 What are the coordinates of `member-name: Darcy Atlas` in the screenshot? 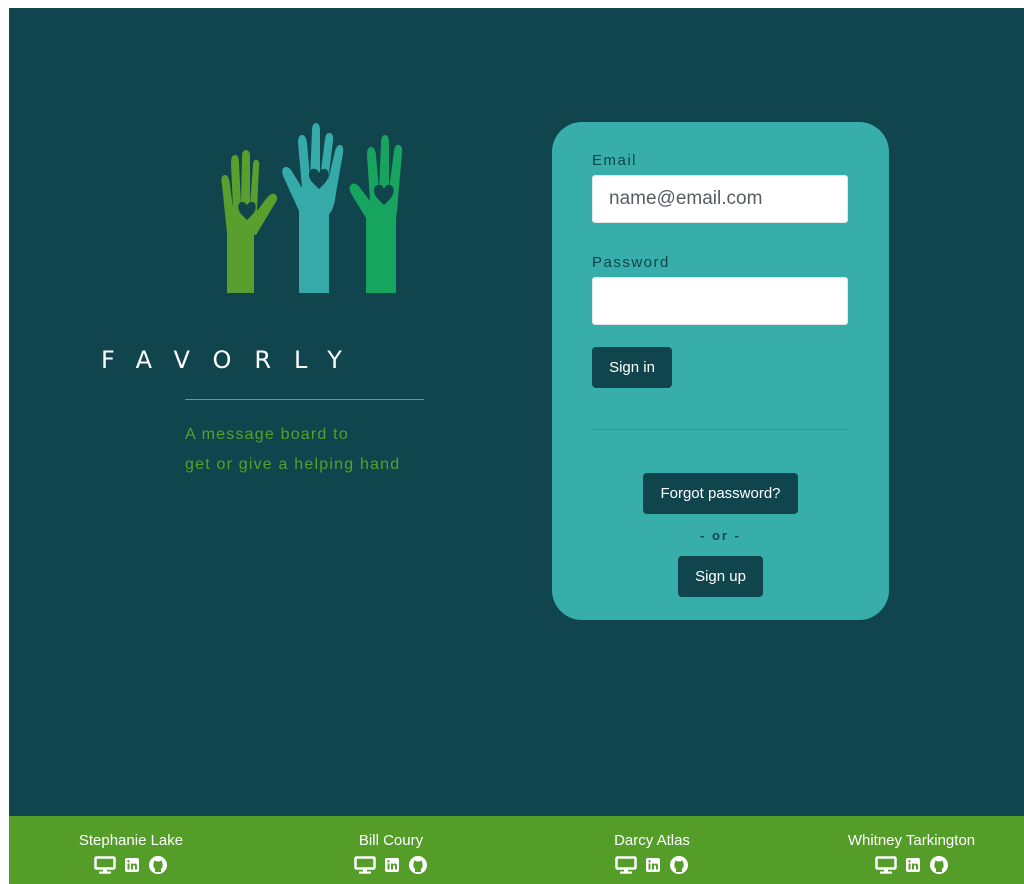 It's located at (652, 840).